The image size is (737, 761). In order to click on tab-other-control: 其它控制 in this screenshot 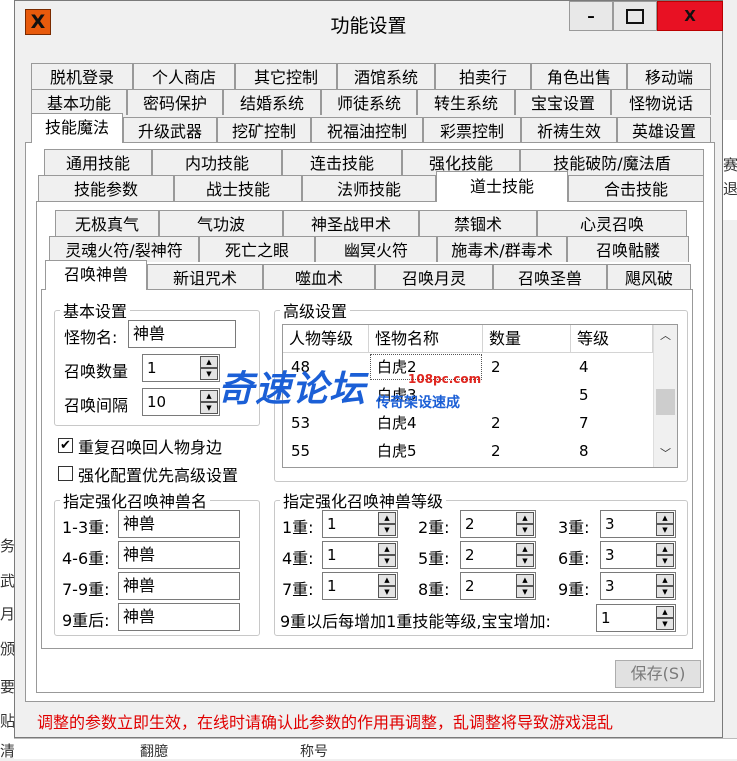, I will do `click(286, 76)`.